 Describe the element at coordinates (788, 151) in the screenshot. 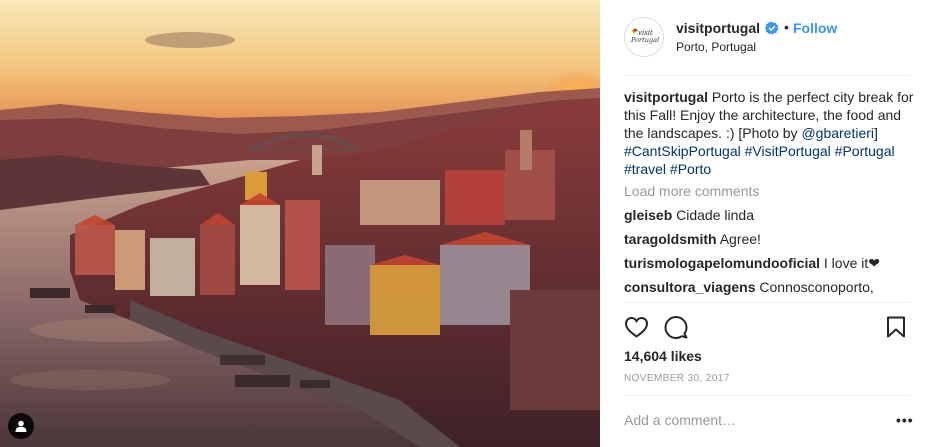

I see `hashtag-link: #VisitPortugal` at that location.